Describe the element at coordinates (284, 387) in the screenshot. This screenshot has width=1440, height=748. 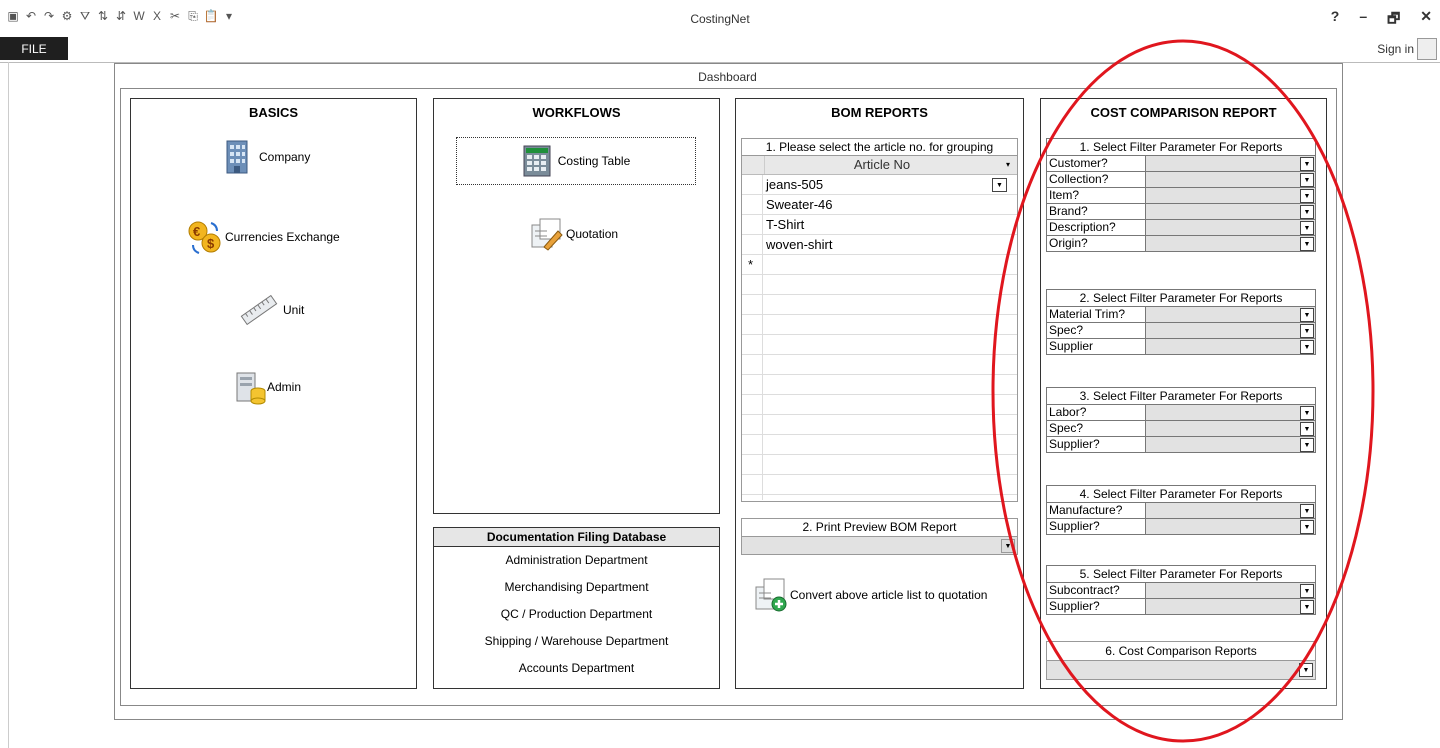
I see `admin-label: Admin` at that location.